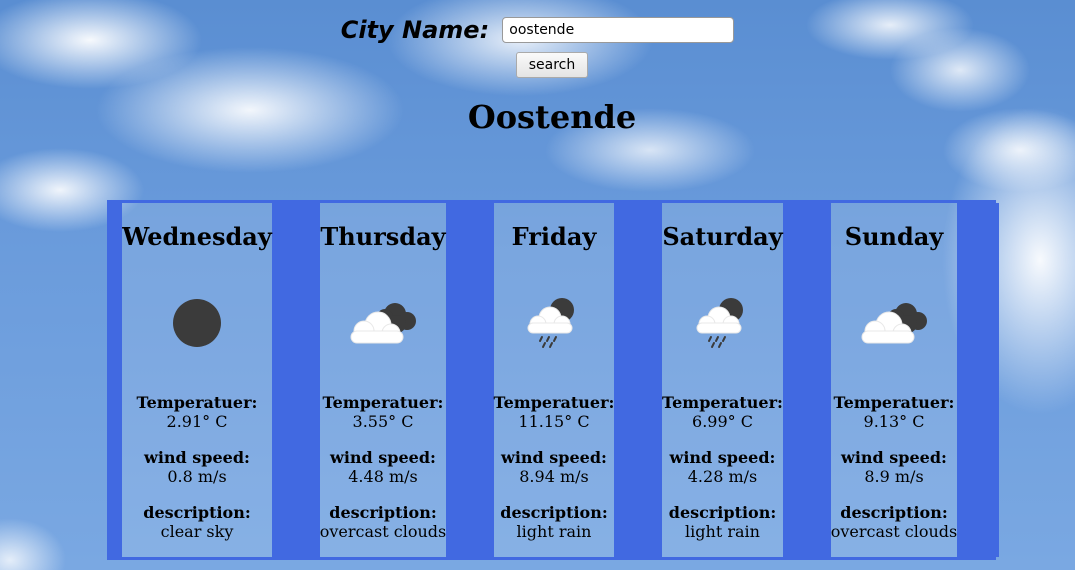  I want to click on search-button-row: search, so click(537, 65).